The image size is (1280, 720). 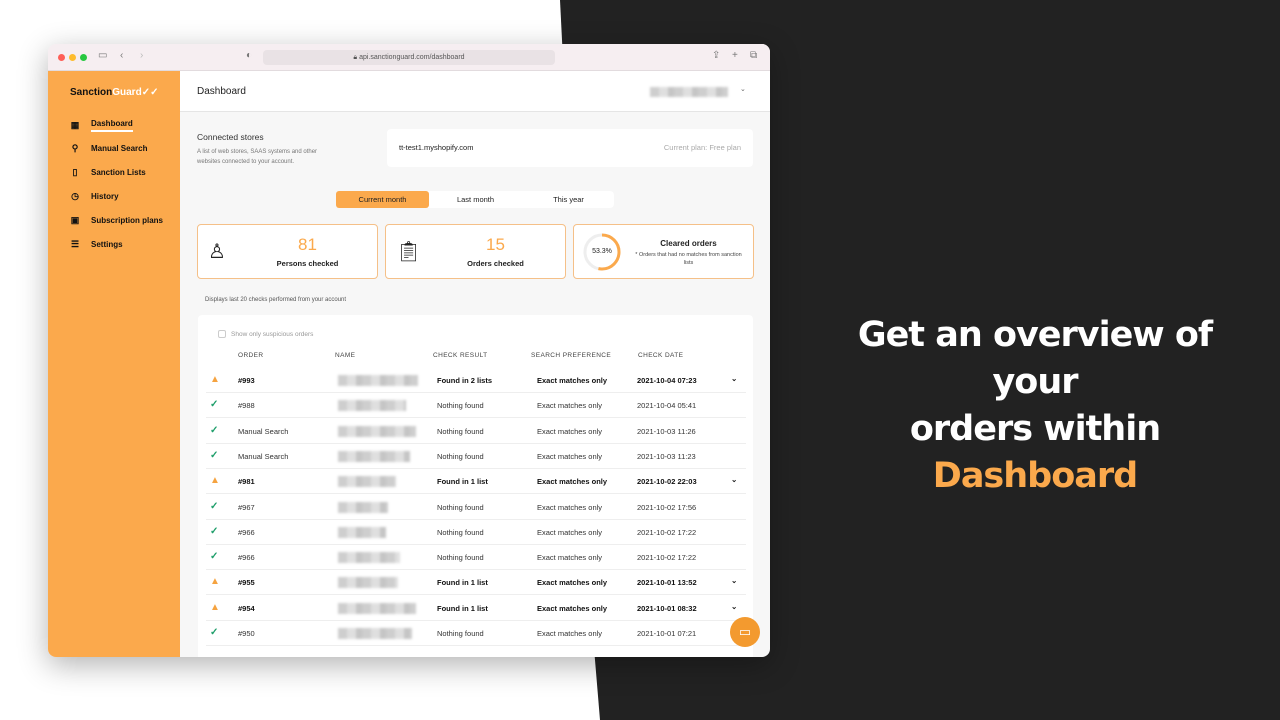 What do you see at coordinates (101, 125) in the screenshot?
I see `sidebar-item-dashboard: ▦ Dashboard` at bounding box center [101, 125].